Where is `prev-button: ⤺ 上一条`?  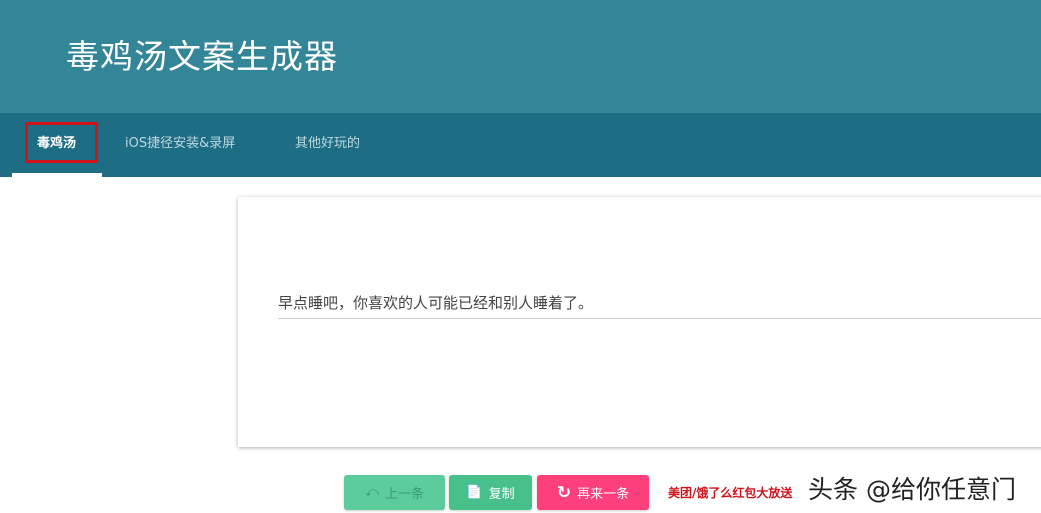 prev-button: ⤺ 上一条 is located at coordinates (394, 492).